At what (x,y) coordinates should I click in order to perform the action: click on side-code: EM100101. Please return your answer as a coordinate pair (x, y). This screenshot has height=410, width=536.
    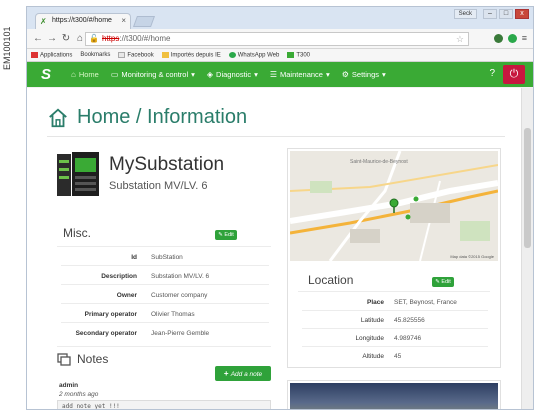
    Looking at the image, I should click on (7, 48).